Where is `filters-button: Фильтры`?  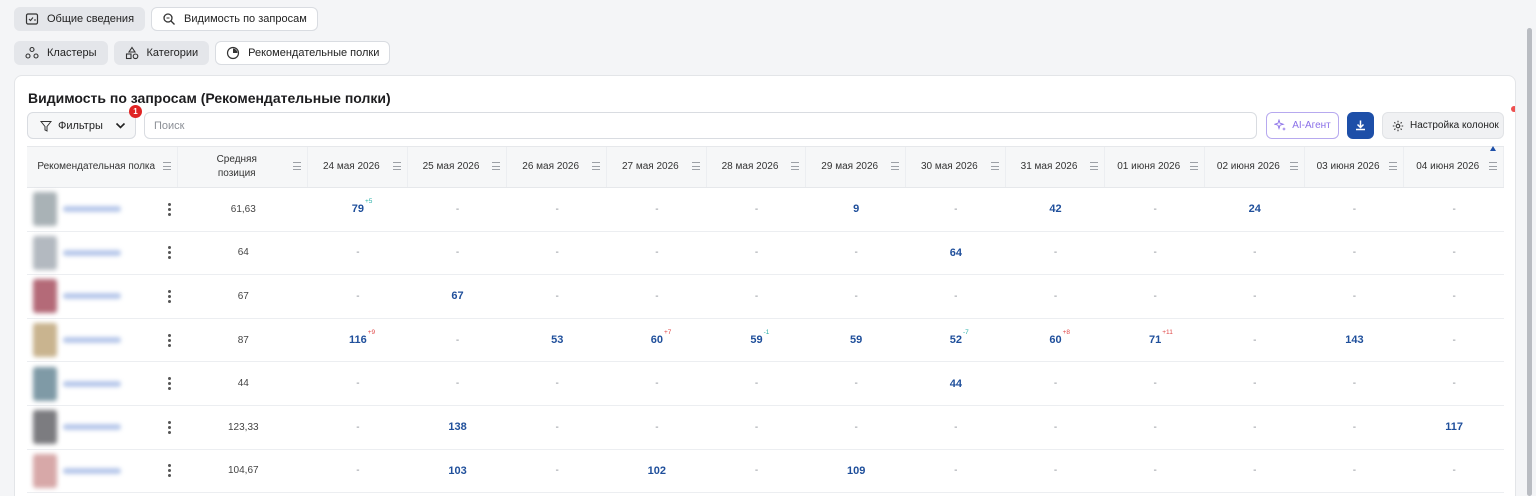 filters-button: Фильтры is located at coordinates (81, 125).